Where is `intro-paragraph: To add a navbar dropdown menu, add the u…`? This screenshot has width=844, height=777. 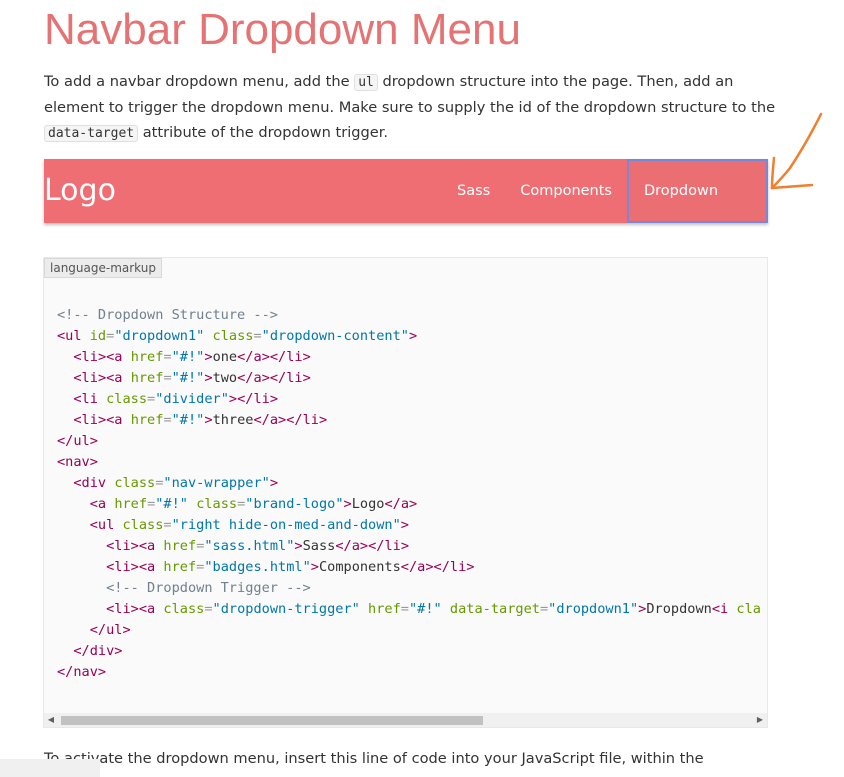 intro-paragraph: To add a navbar dropdown menu, add the u… is located at coordinates (414, 107).